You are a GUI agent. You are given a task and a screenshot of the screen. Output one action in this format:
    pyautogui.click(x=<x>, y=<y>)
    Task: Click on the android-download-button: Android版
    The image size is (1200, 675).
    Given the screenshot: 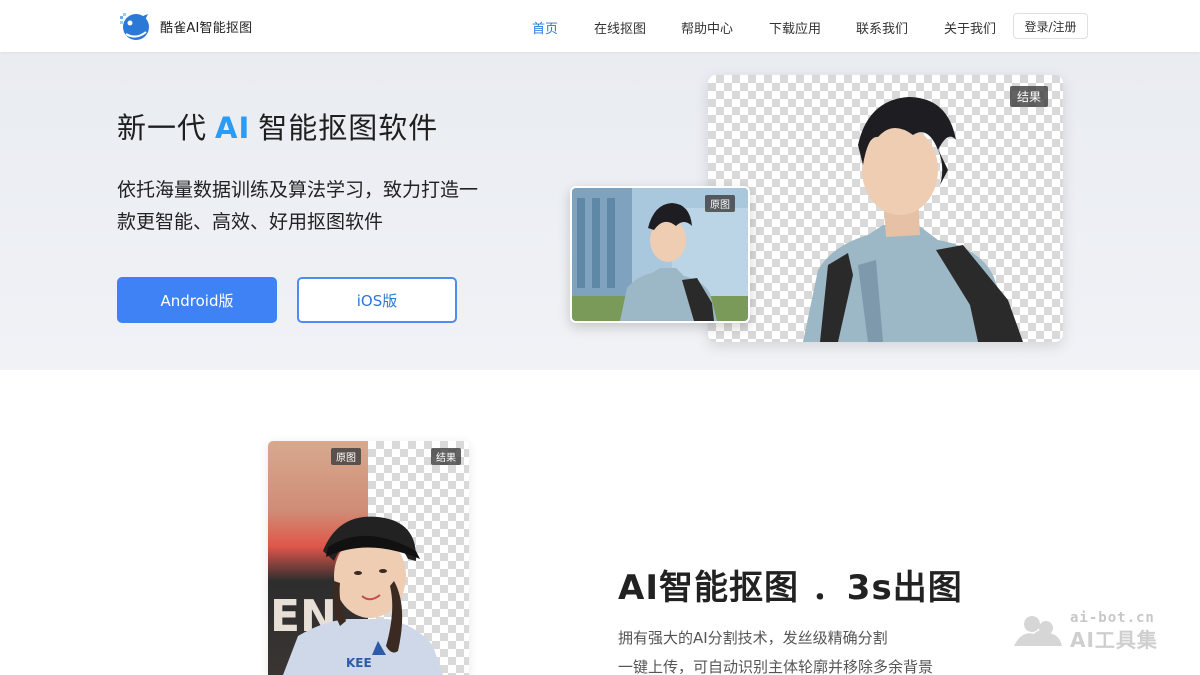 What is the action you would take?
    pyautogui.click(x=197, y=300)
    